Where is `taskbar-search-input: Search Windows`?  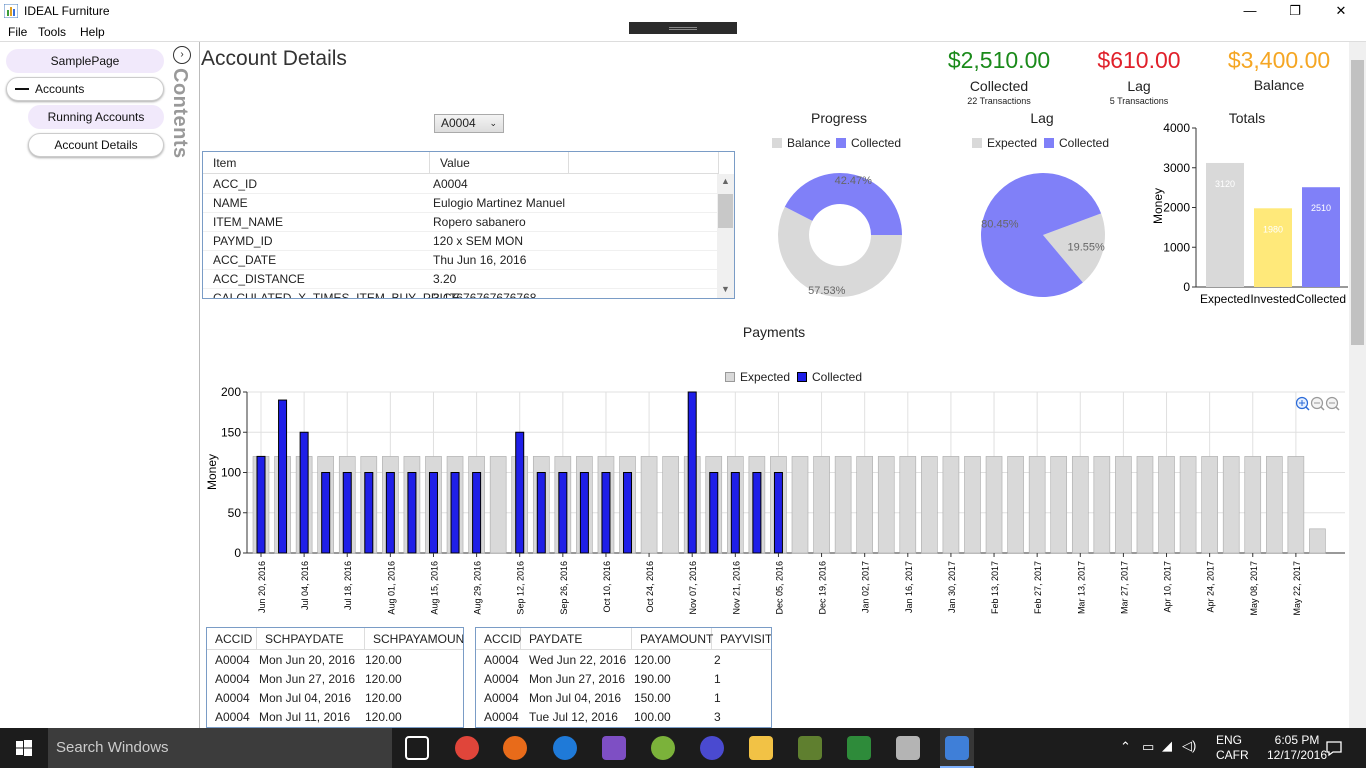 taskbar-search-input: Search Windows is located at coordinates (220, 748).